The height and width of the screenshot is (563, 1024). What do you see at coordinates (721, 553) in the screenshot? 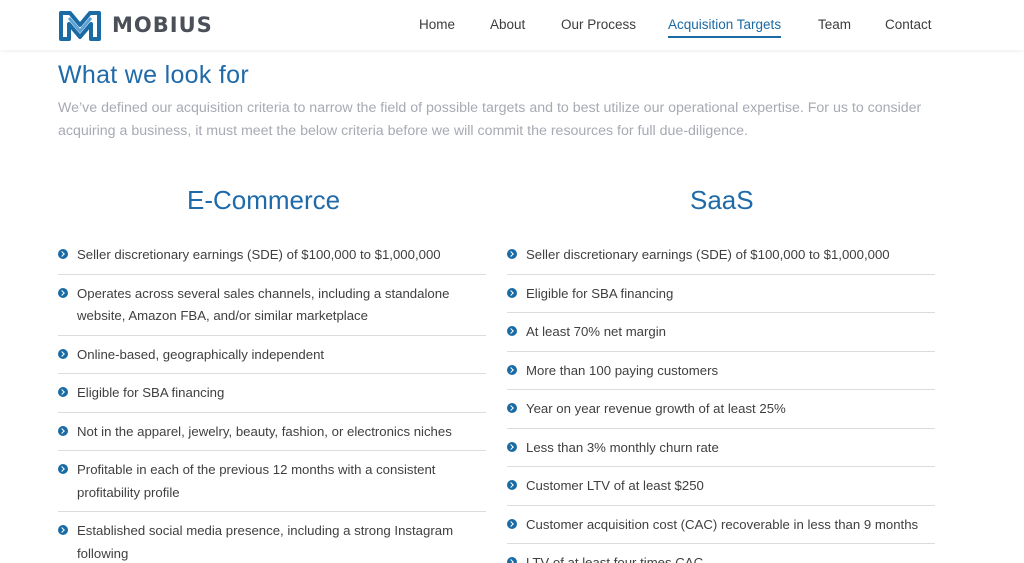
I see `saas-criteria-item: LTV of at least four times CAC` at bounding box center [721, 553].